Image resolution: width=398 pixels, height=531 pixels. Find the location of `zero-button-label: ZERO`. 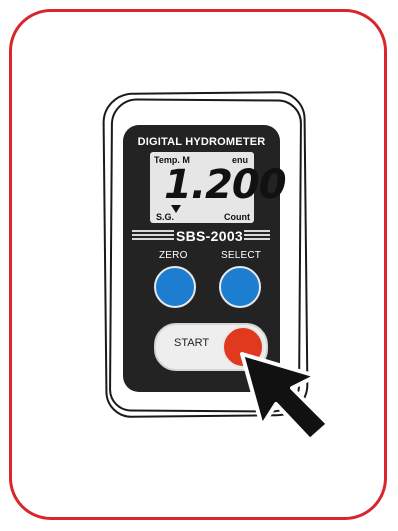

zero-button-label: ZERO is located at coordinates (173, 255).